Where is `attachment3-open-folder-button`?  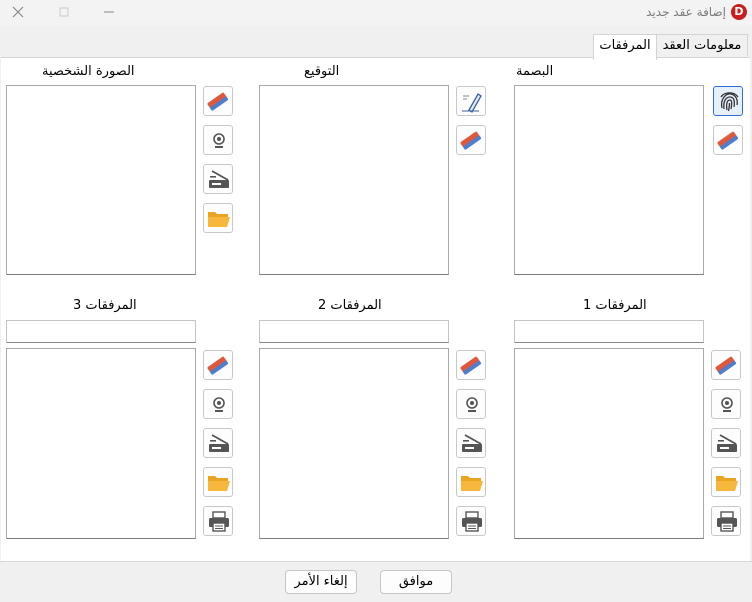
attachment3-open-folder-button is located at coordinates (218, 482).